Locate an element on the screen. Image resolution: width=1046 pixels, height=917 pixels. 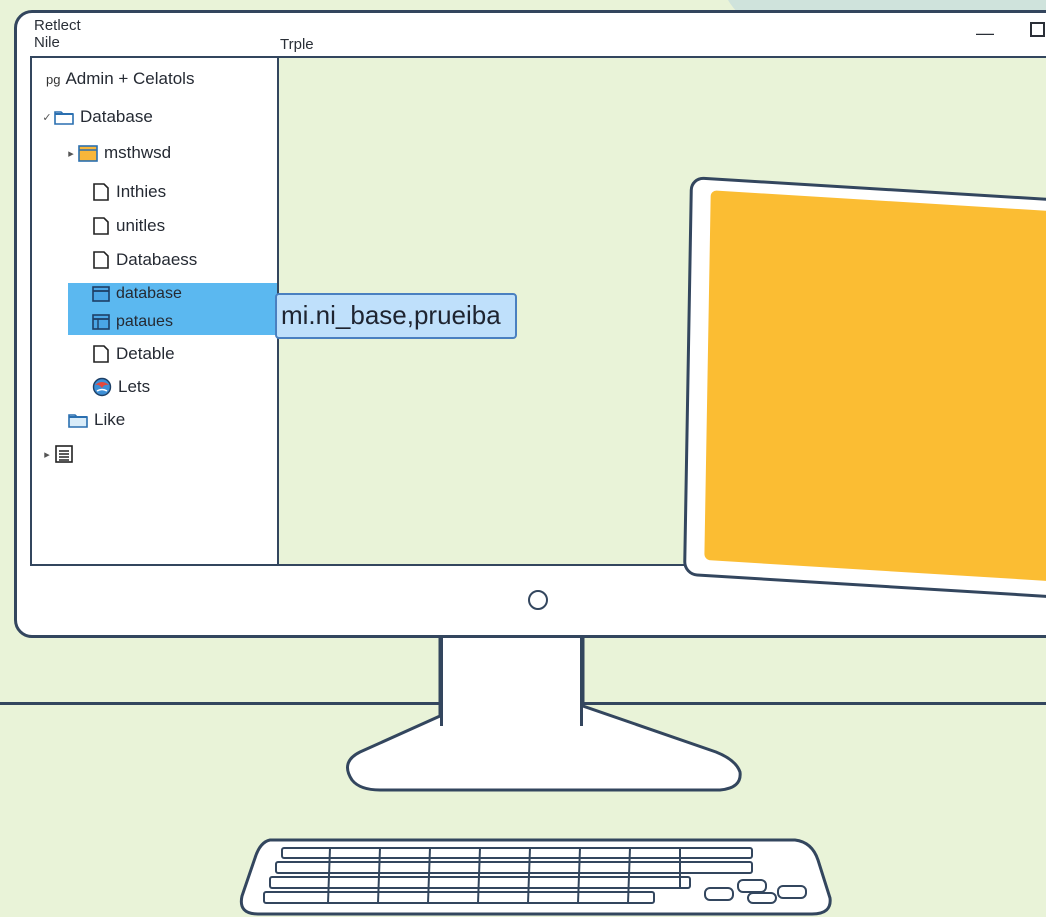
tree-item-unitles: unitles is located at coordinates (128, 226).